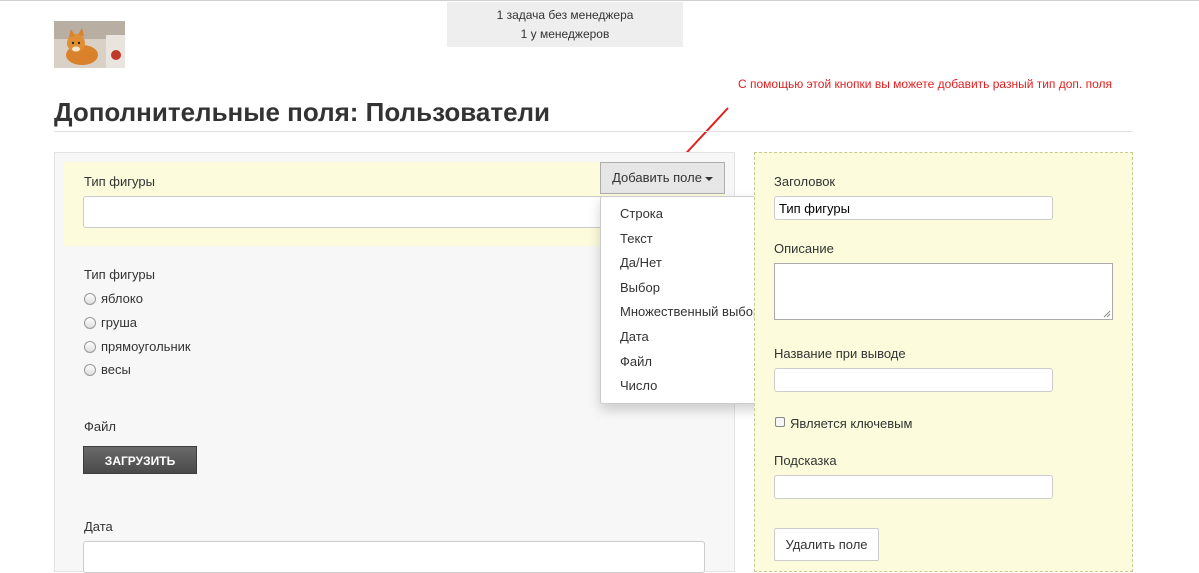  What do you see at coordinates (840, 353) in the screenshot?
I see `display-name-setting-label: Название при выводе` at bounding box center [840, 353].